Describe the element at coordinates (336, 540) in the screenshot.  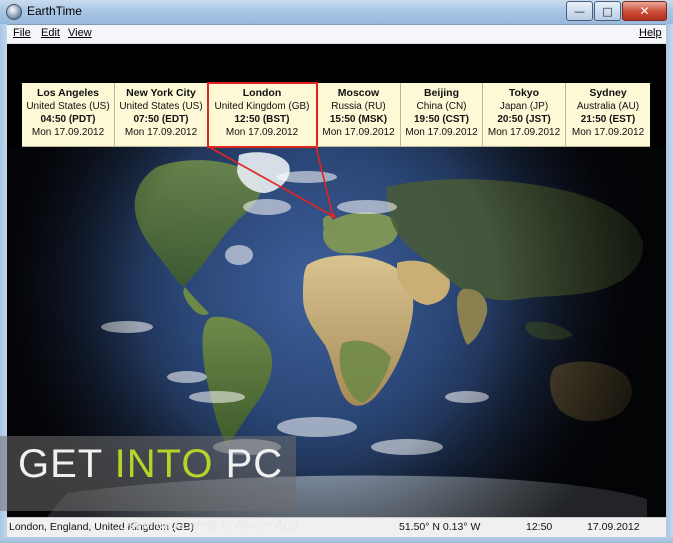
I see `window-frame-bottom` at that location.